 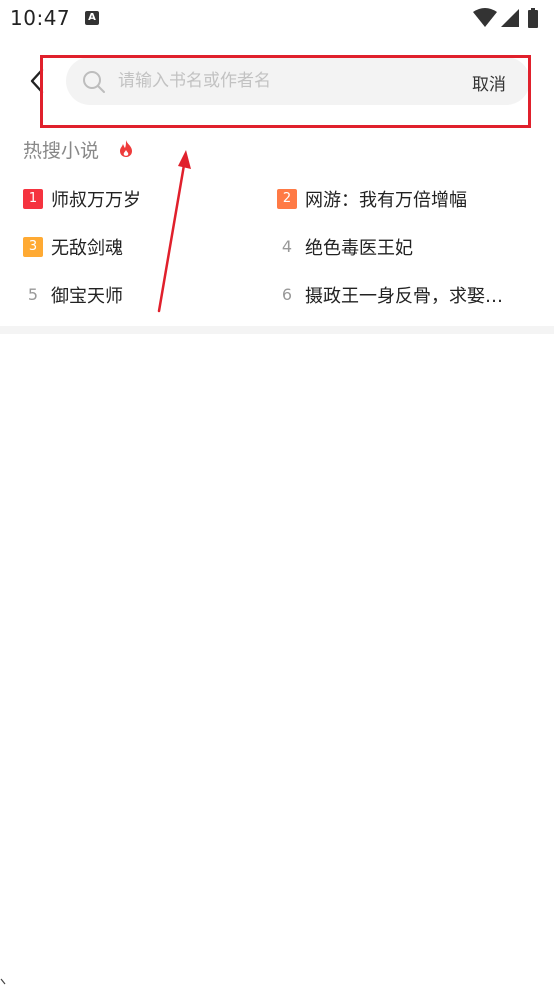 I want to click on hot-item-name: 网游：我有万倍增幅, so click(x=386, y=200).